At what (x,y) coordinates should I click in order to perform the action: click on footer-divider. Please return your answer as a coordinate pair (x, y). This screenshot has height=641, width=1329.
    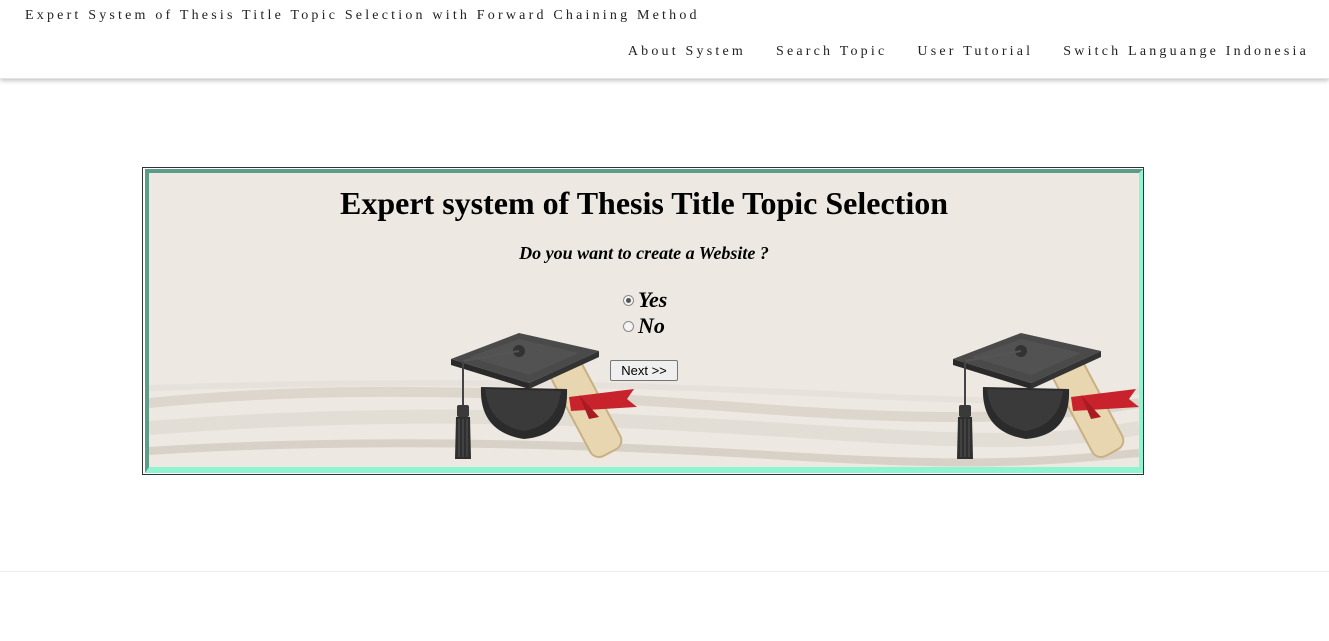
    Looking at the image, I should click on (664, 571).